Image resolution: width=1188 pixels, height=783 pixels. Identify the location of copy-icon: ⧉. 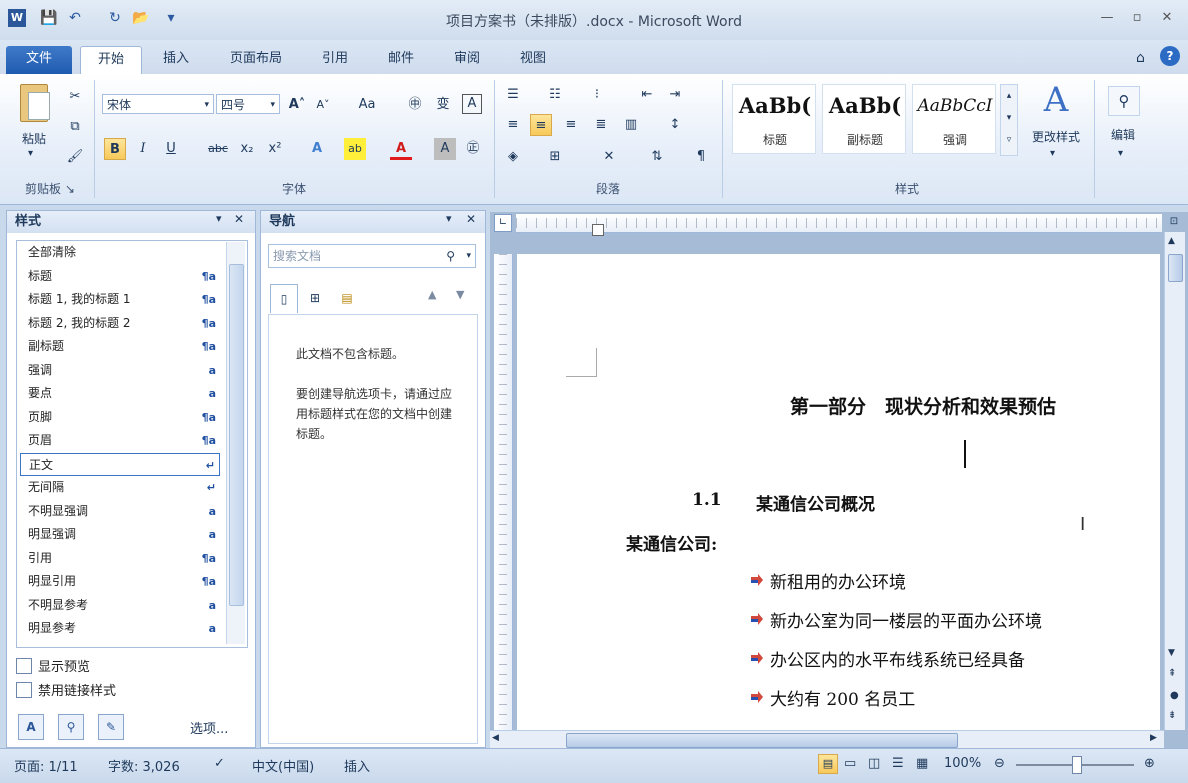
(75, 127).